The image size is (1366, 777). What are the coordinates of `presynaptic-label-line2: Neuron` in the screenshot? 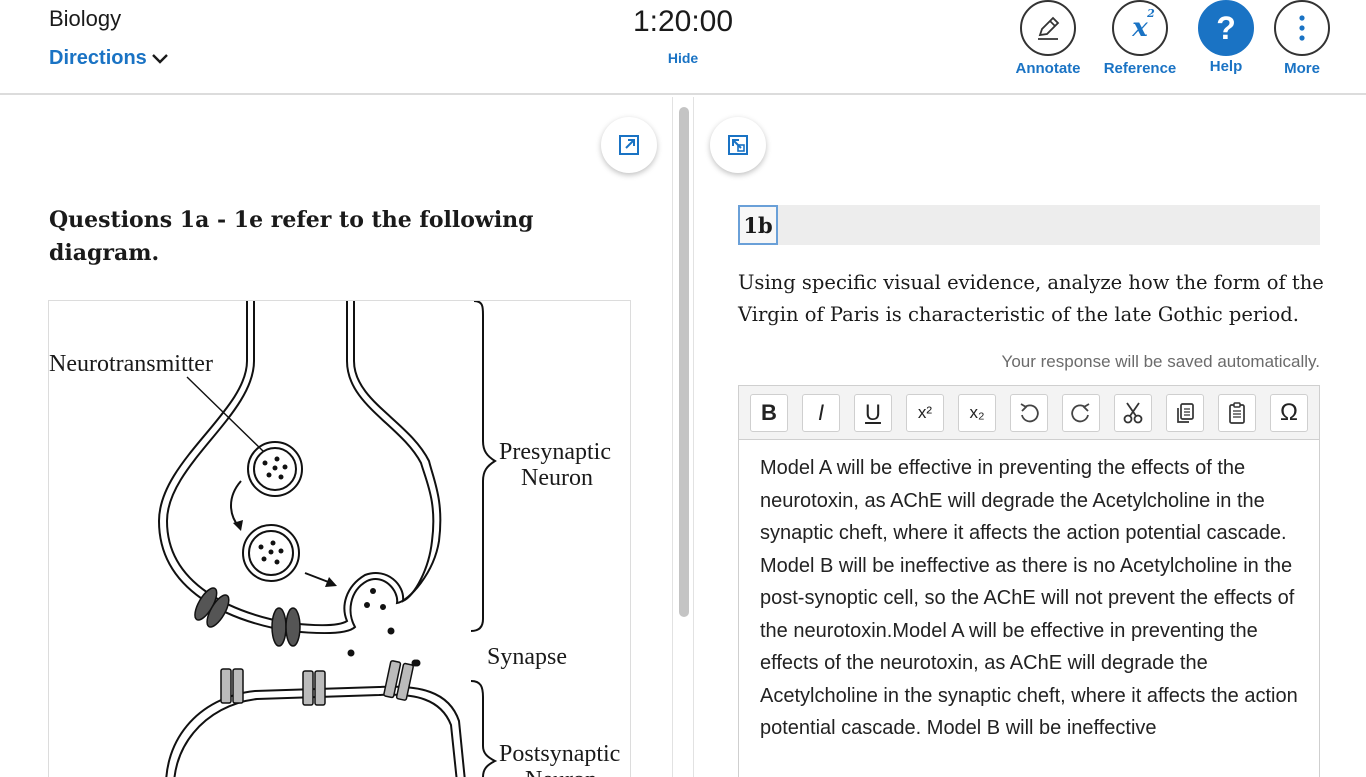 It's located at (557, 478).